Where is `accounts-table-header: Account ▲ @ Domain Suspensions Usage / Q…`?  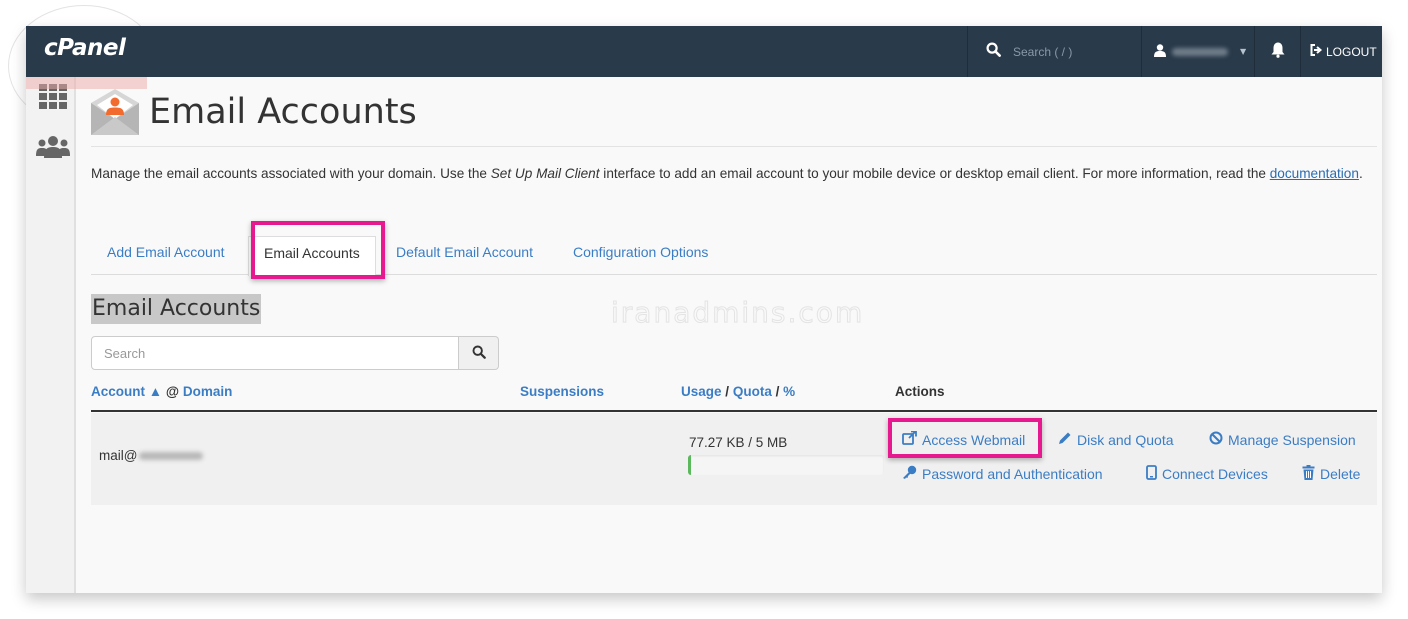
accounts-table-header: Account ▲ @ Domain Suspensions Usage / Q… is located at coordinates (734, 397).